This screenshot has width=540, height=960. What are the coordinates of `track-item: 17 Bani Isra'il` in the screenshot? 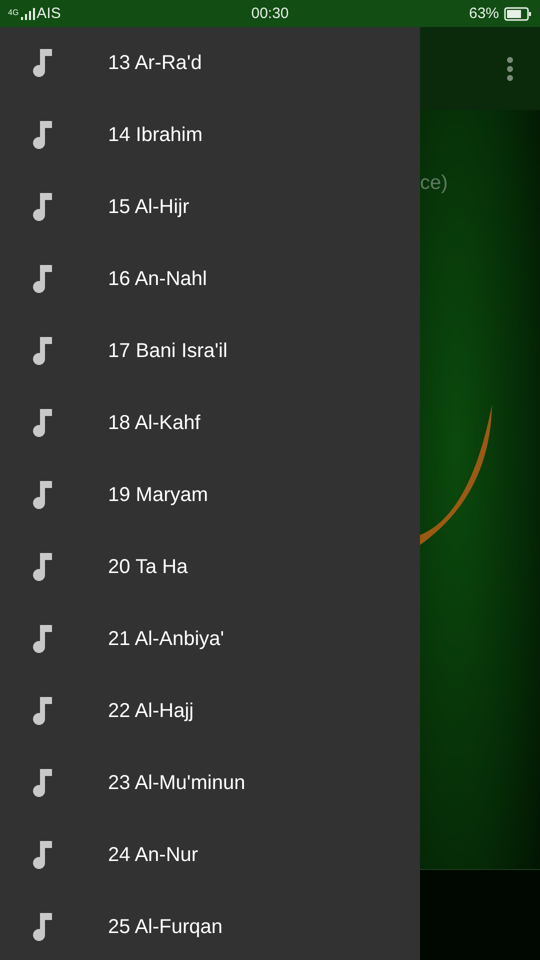 It's located at (168, 351).